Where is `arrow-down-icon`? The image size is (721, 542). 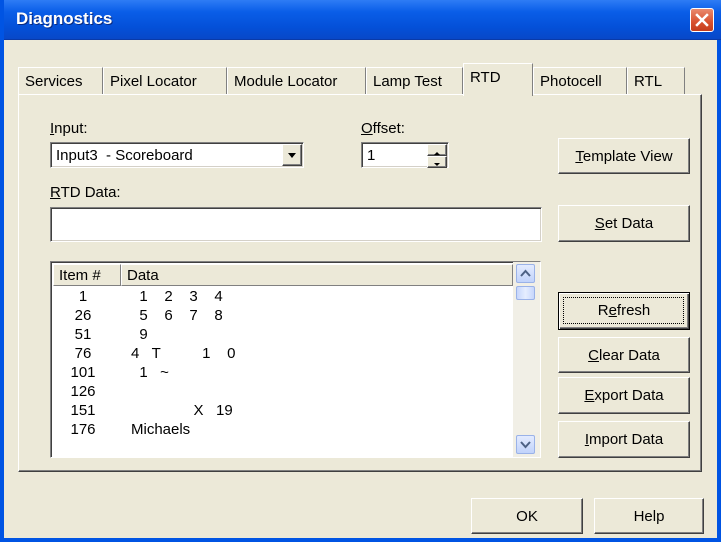
arrow-down-icon is located at coordinates (437, 164).